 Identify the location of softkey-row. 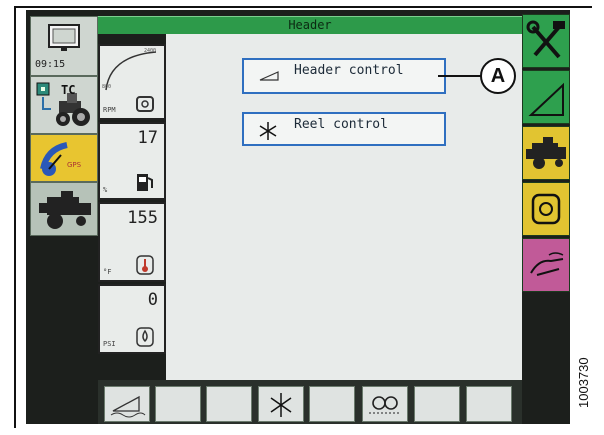
(310, 402).